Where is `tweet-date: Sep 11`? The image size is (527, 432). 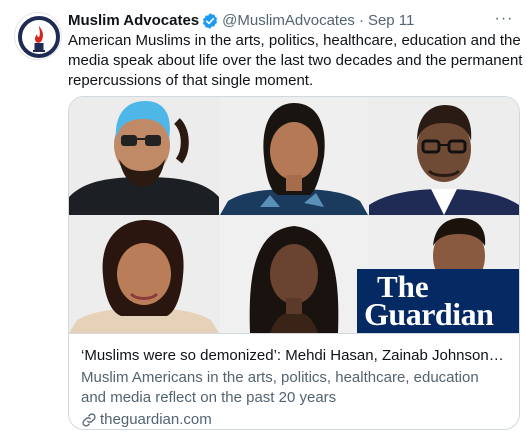
tweet-date: Sep 11 is located at coordinates (391, 21).